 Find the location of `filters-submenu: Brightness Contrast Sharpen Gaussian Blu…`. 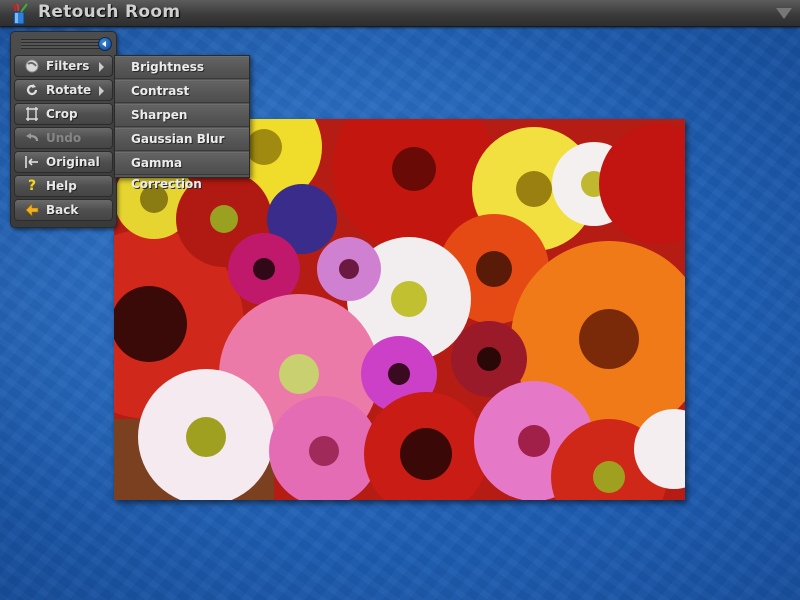

filters-submenu: Brightness Contrast Sharpen Gaussian Blu… is located at coordinates (182, 123).